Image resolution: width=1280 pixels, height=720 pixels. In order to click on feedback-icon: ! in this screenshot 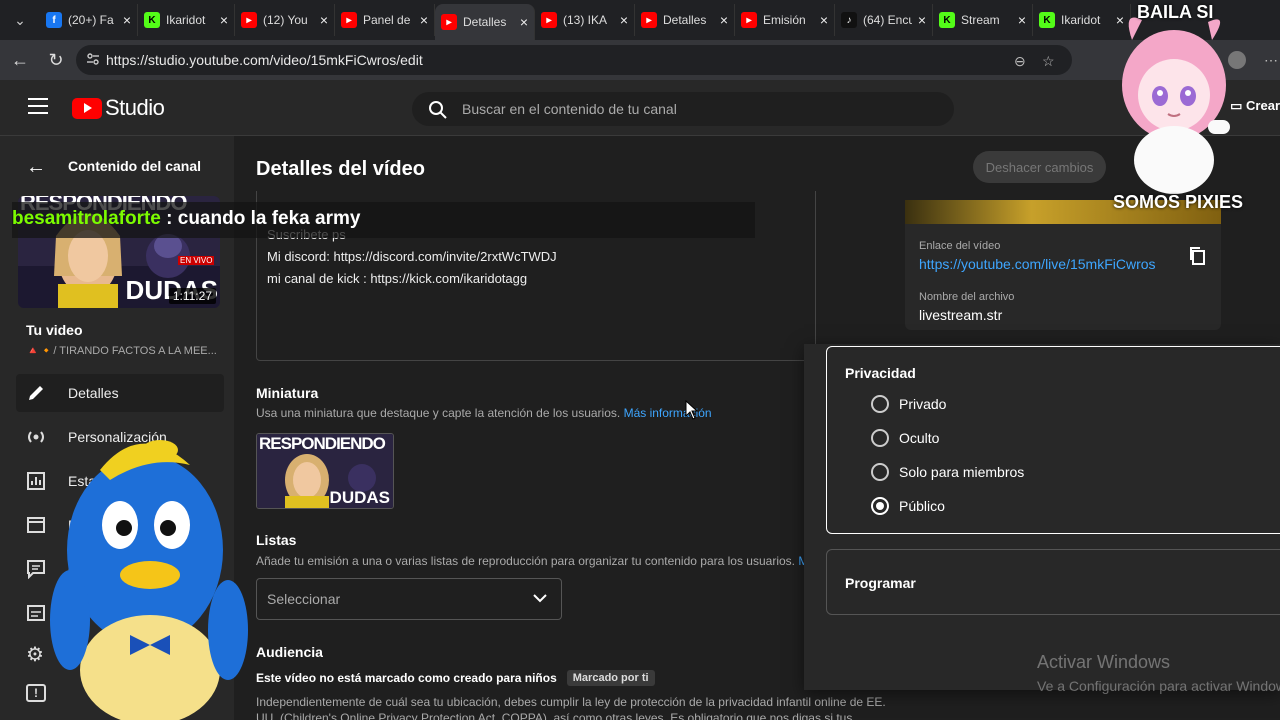, I will do `click(36, 693)`.